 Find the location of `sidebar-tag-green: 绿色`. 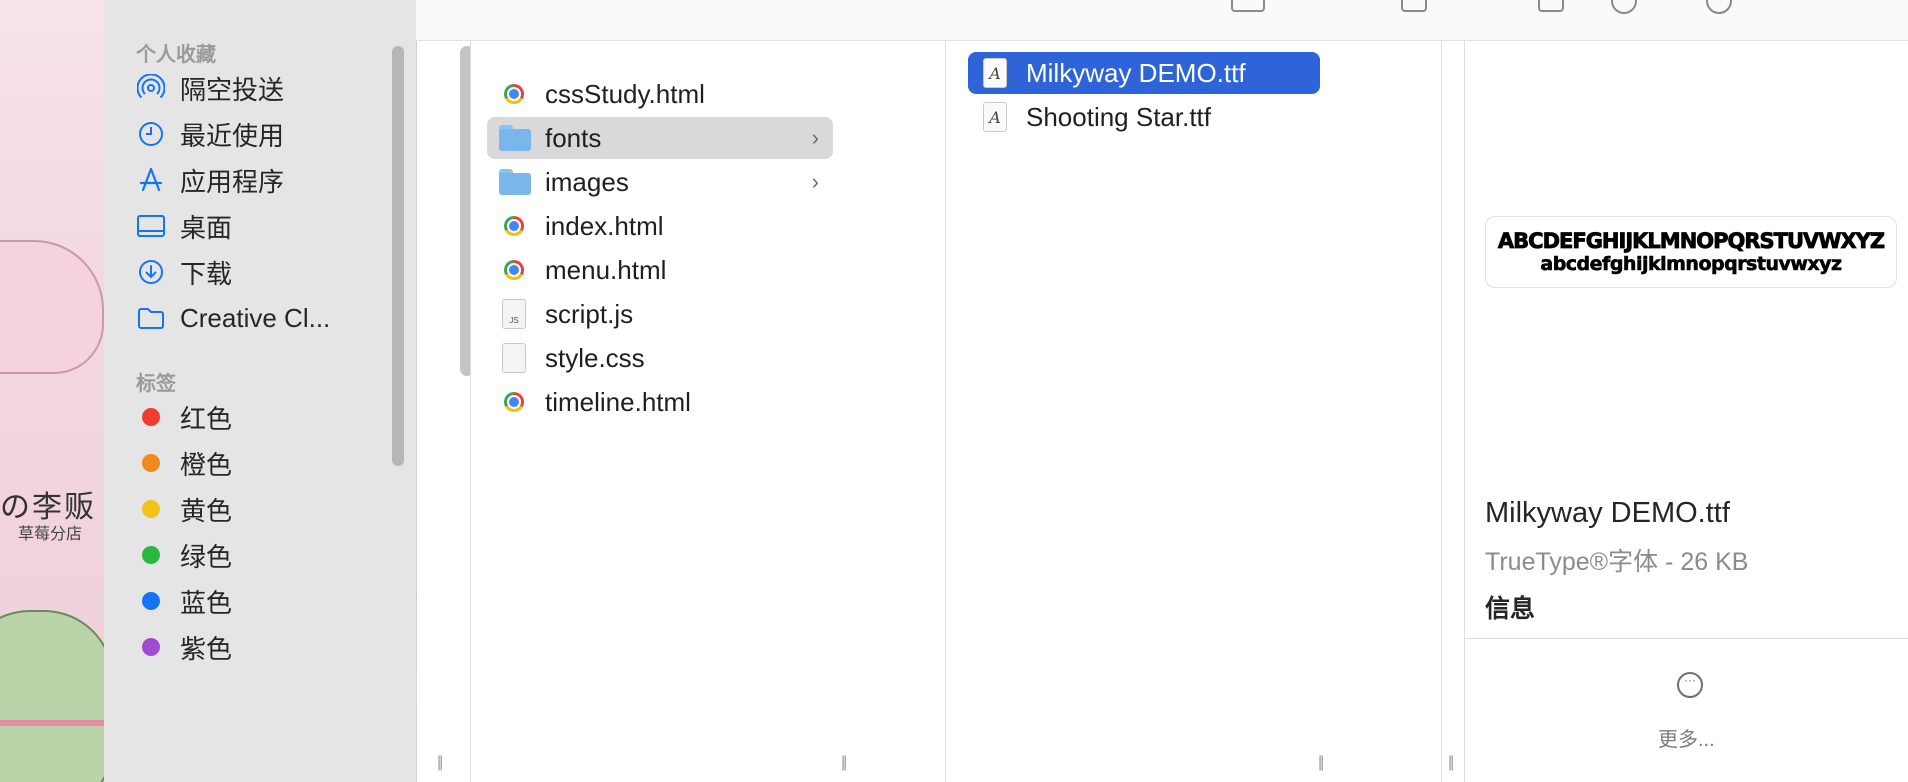

sidebar-tag-green: 绿色 is located at coordinates (261, 555).